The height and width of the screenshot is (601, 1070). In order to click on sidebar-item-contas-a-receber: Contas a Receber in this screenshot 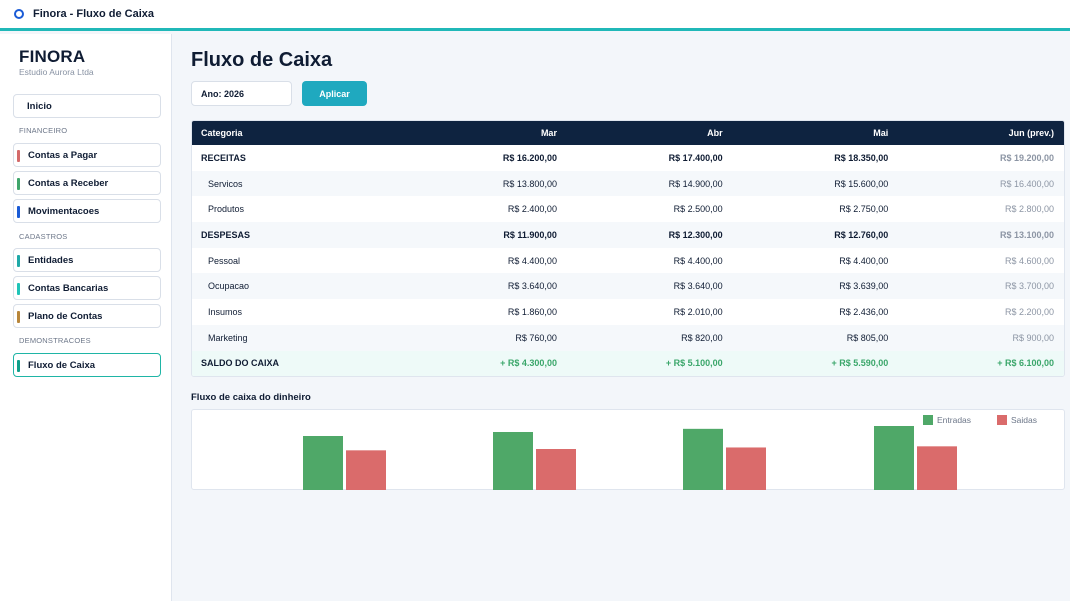, I will do `click(87, 183)`.